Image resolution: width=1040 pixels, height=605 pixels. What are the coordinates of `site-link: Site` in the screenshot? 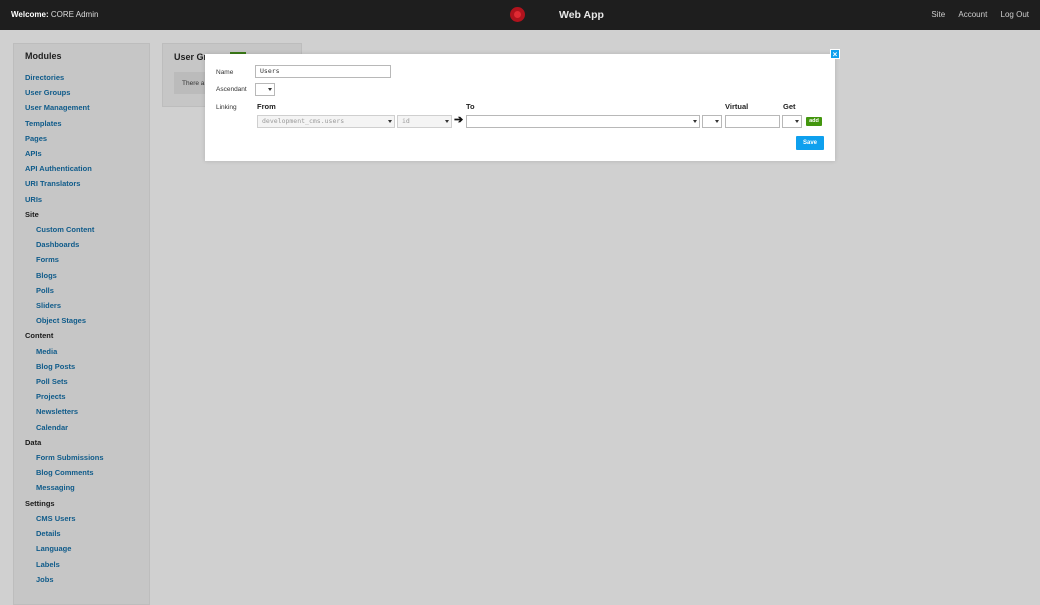 It's located at (938, 14).